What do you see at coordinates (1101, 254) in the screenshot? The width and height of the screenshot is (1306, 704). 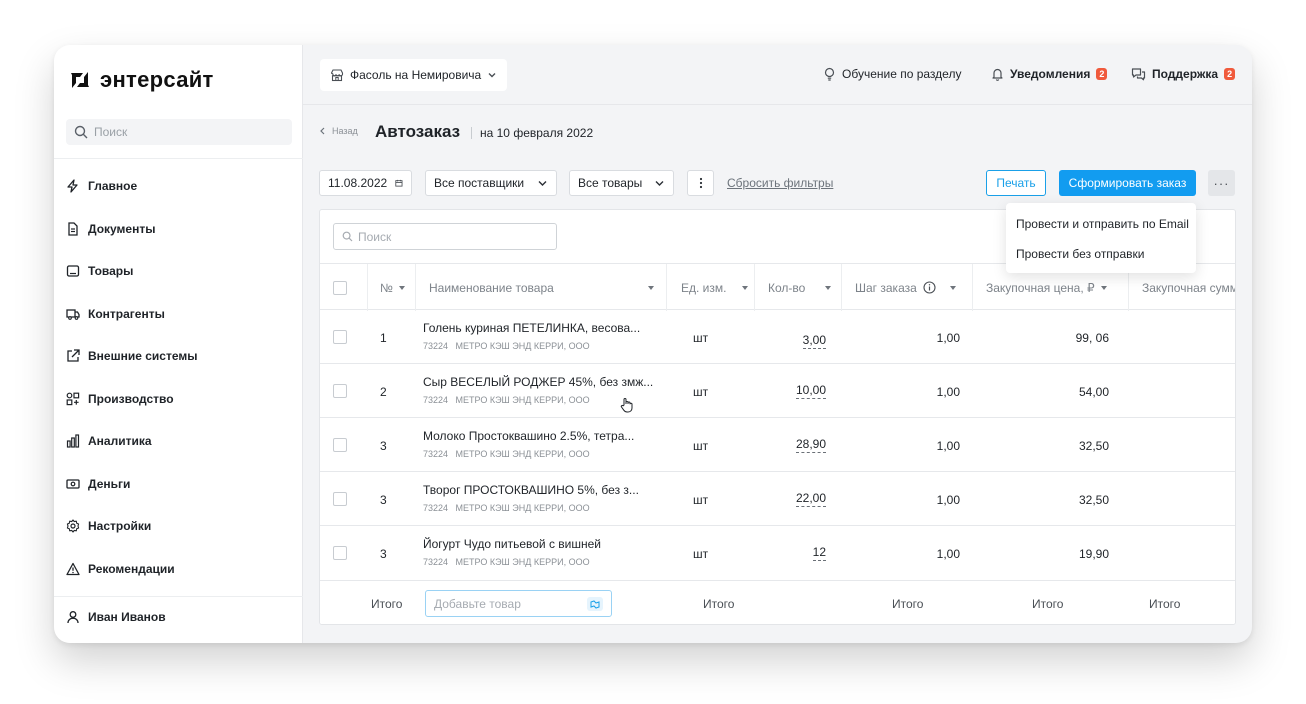 I see `menu-item-post-no-send: Провести без отправки` at bounding box center [1101, 254].